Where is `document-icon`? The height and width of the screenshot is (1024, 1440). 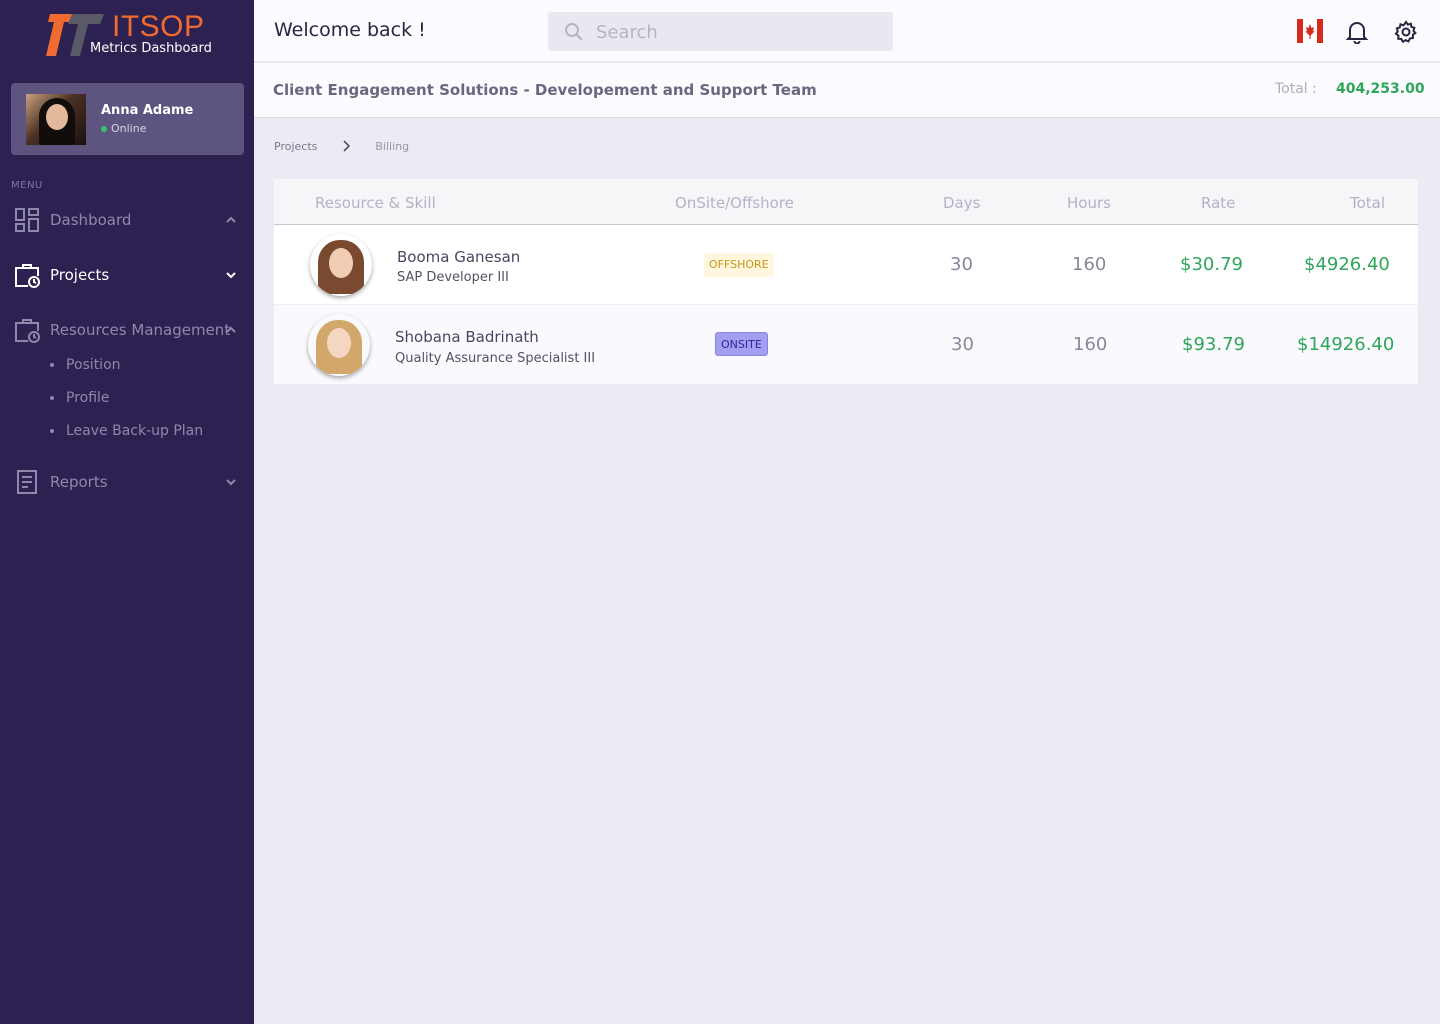 document-icon is located at coordinates (27, 482).